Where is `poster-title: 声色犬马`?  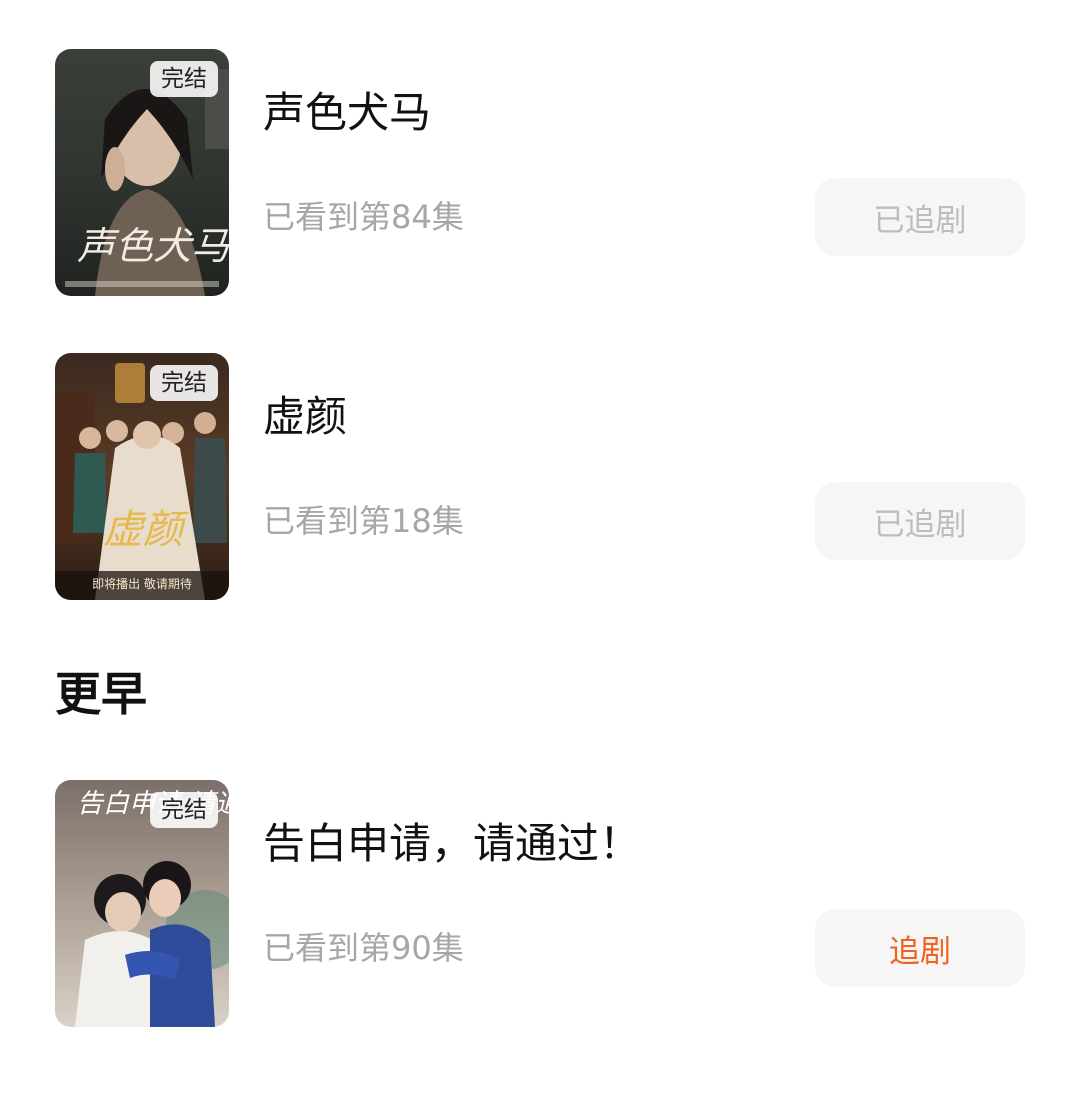
poster-title: 声色犬马 is located at coordinates (153, 246).